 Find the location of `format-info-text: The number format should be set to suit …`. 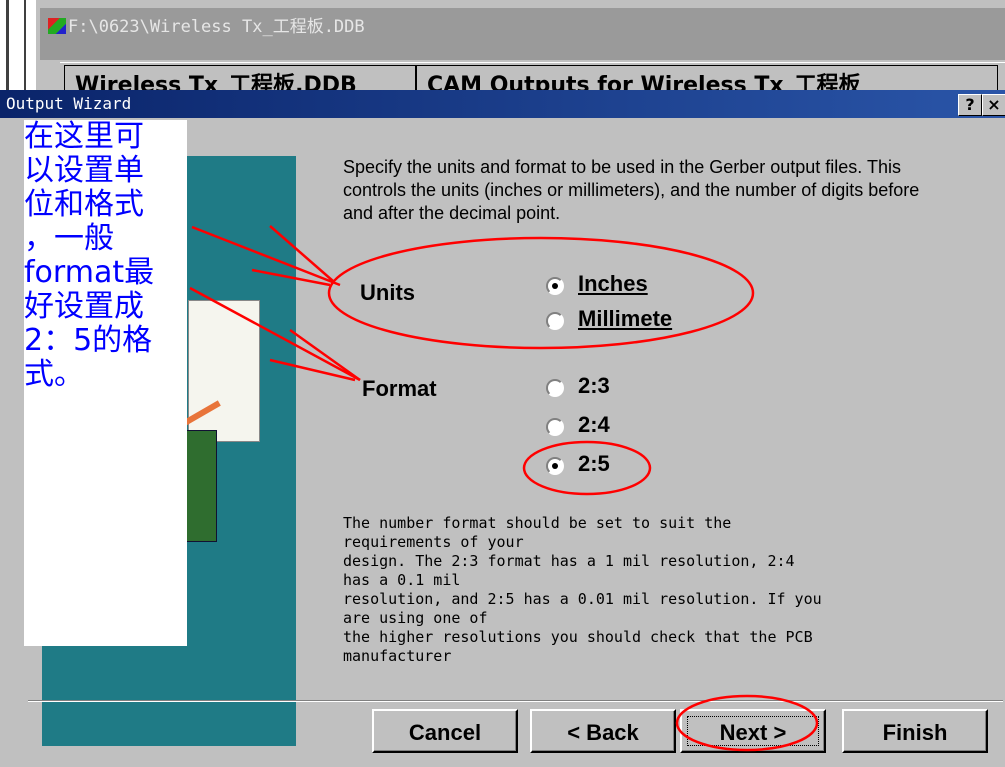

format-info-text: The number format should be set to suit … is located at coordinates (668, 599).